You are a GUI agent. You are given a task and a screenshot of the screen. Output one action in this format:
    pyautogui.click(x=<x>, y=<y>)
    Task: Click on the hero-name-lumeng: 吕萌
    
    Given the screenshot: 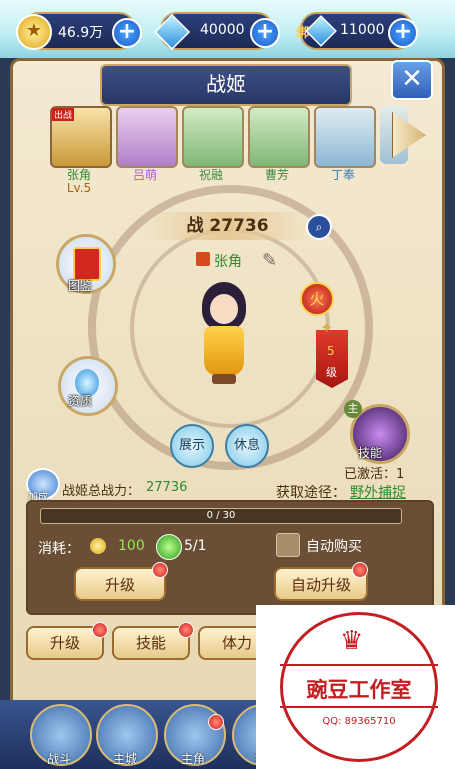 What is the action you would take?
    pyautogui.click(x=144, y=175)
    